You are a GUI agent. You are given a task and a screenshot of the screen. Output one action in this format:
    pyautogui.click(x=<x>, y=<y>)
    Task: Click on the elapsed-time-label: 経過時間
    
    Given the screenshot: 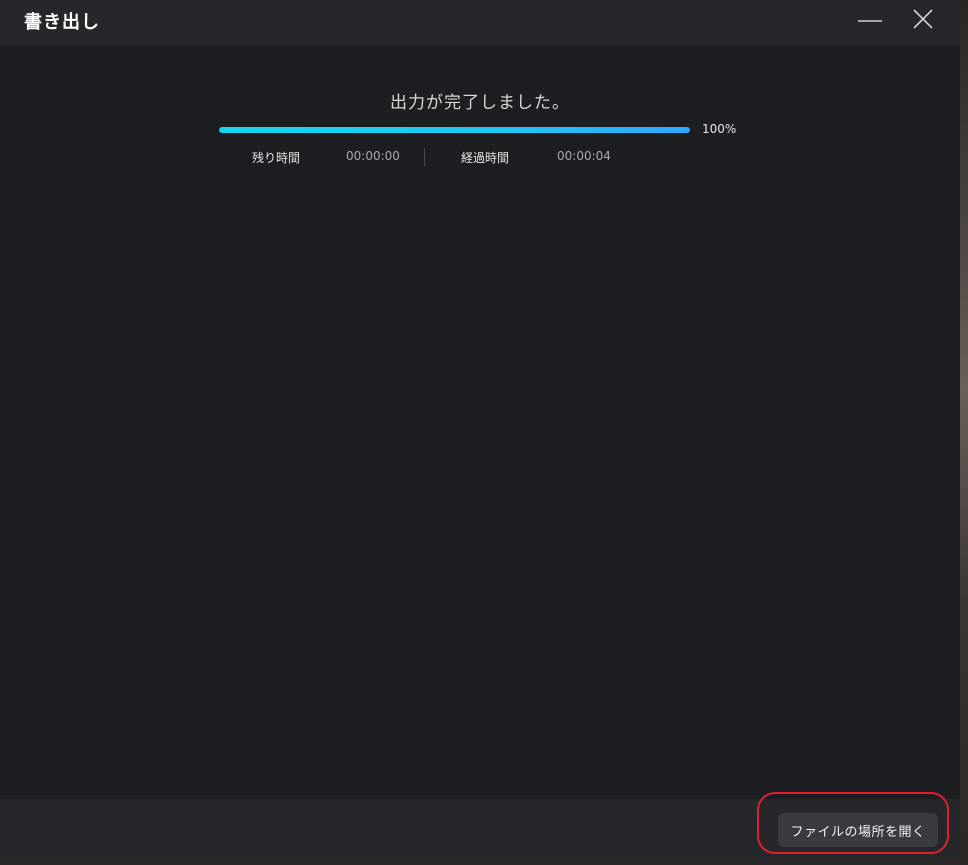 What is the action you would take?
    pyautogui.click(x=485, y=158)
    